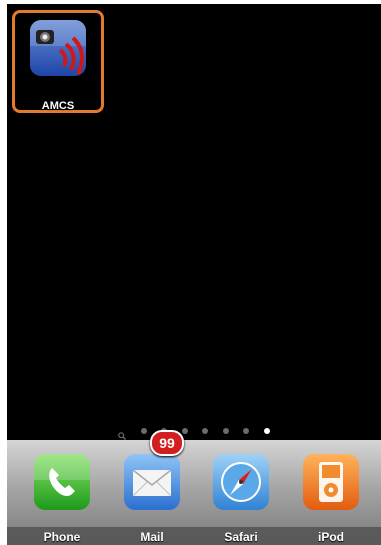 Image resolution: width=381 pixels, height=545 pixels. Describe the element at coordinates (241, 537) in the screenshot. I see `dock-label-safari: Safari` at that location.